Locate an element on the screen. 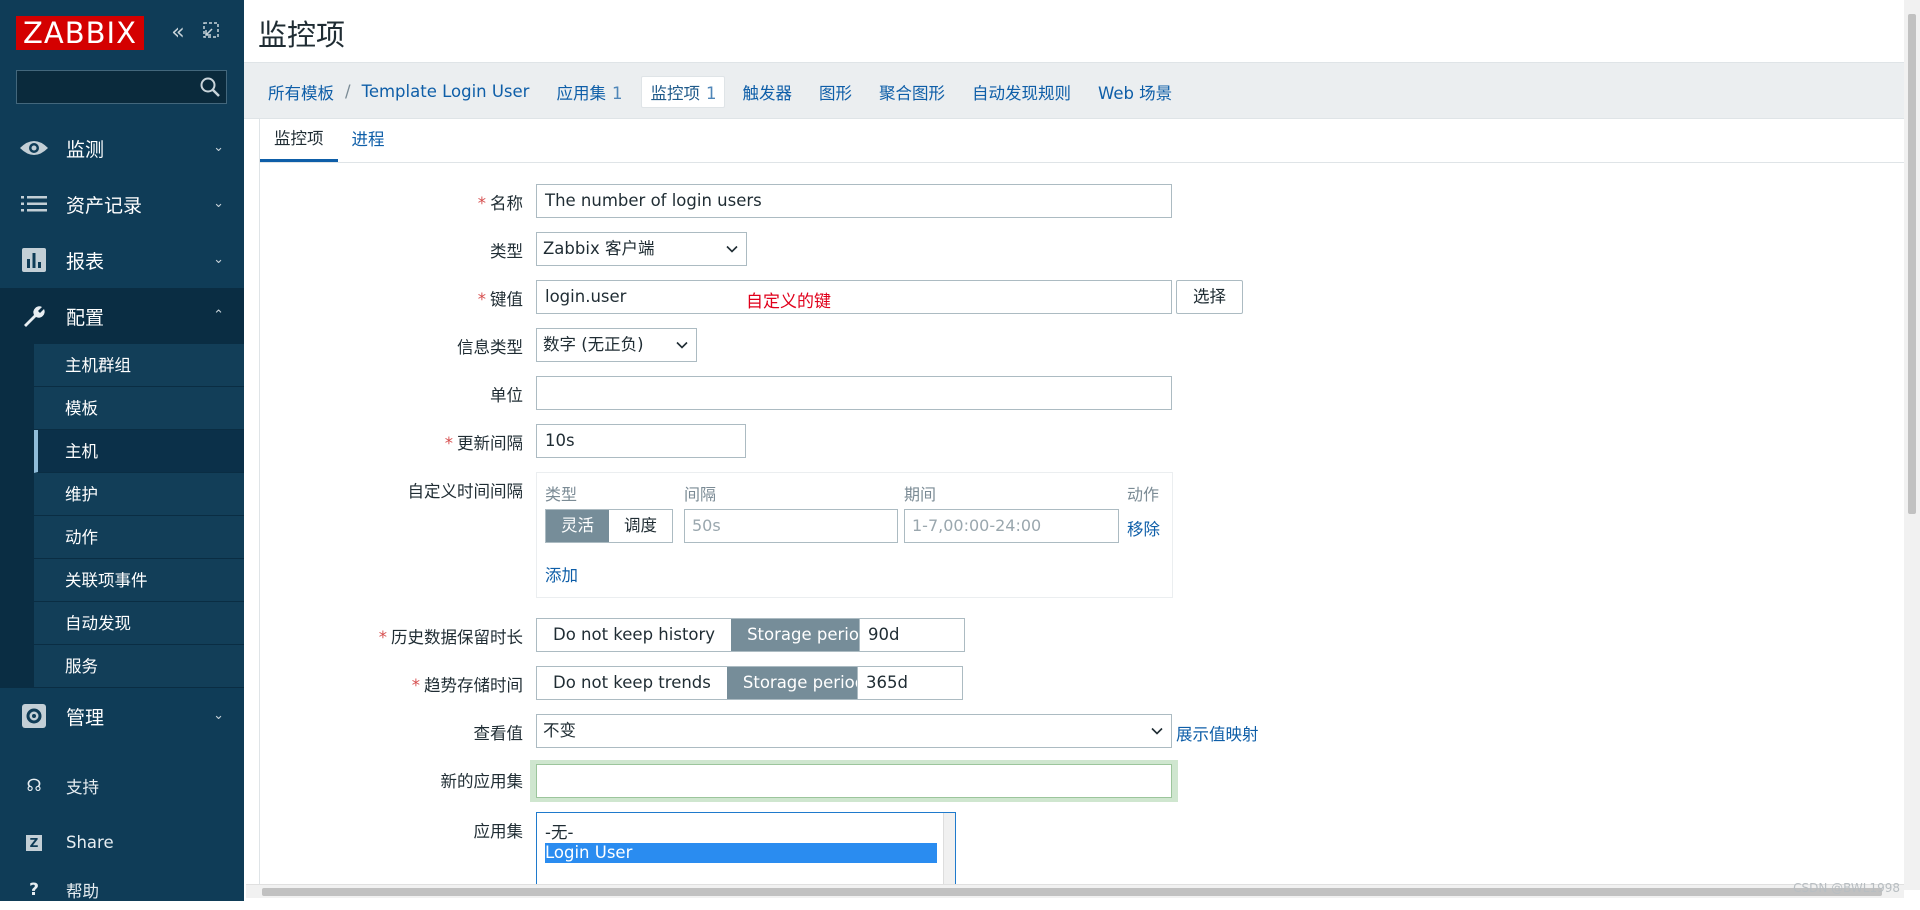 The width and height of the screenshot is (1920, 910). page-vertical-scrollbar is located at coordinates (1912, 445).